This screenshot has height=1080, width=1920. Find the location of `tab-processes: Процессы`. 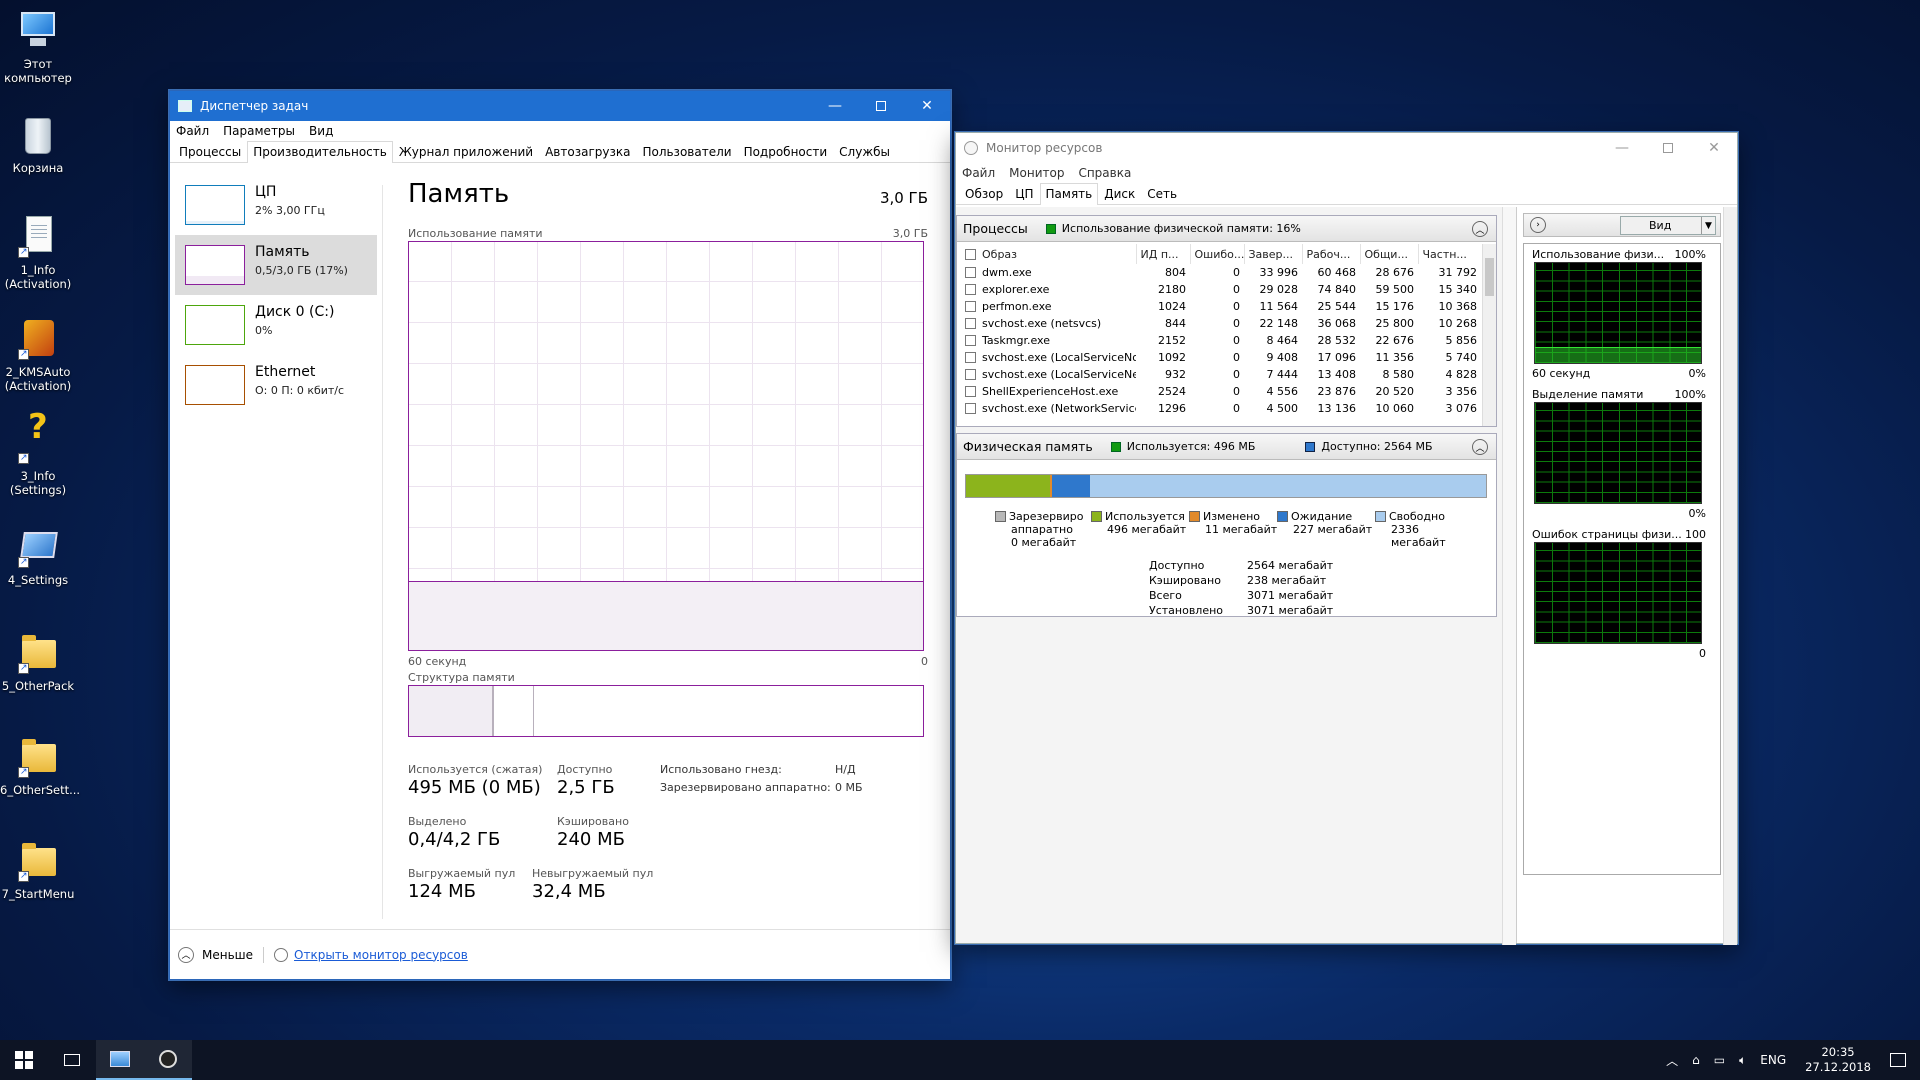

tab-processes: Процессы is located at coordinates (210, 151).